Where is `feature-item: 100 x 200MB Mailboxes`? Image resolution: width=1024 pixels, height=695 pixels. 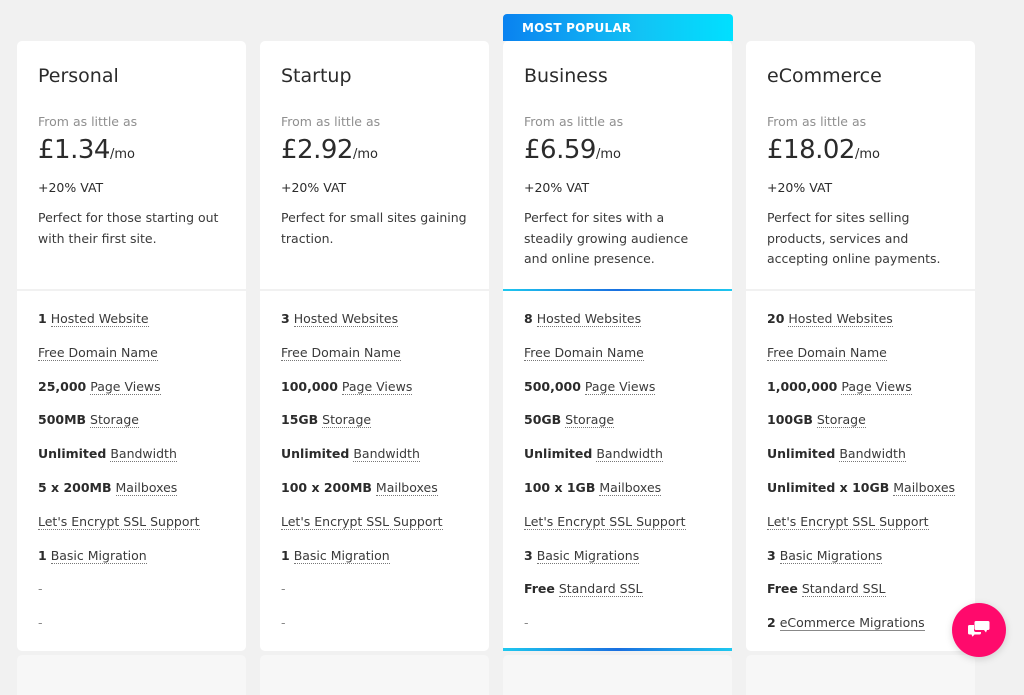 feature-item: 100 x 200MB Mailboxes is located at coordinates (380, 496).